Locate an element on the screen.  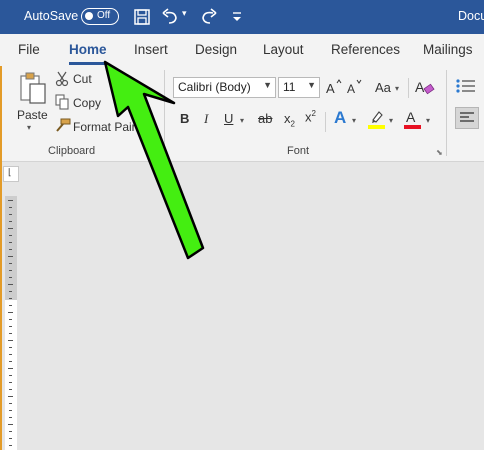
undo-dropdown-icon: ▾ is located at coordinates (184, 13).